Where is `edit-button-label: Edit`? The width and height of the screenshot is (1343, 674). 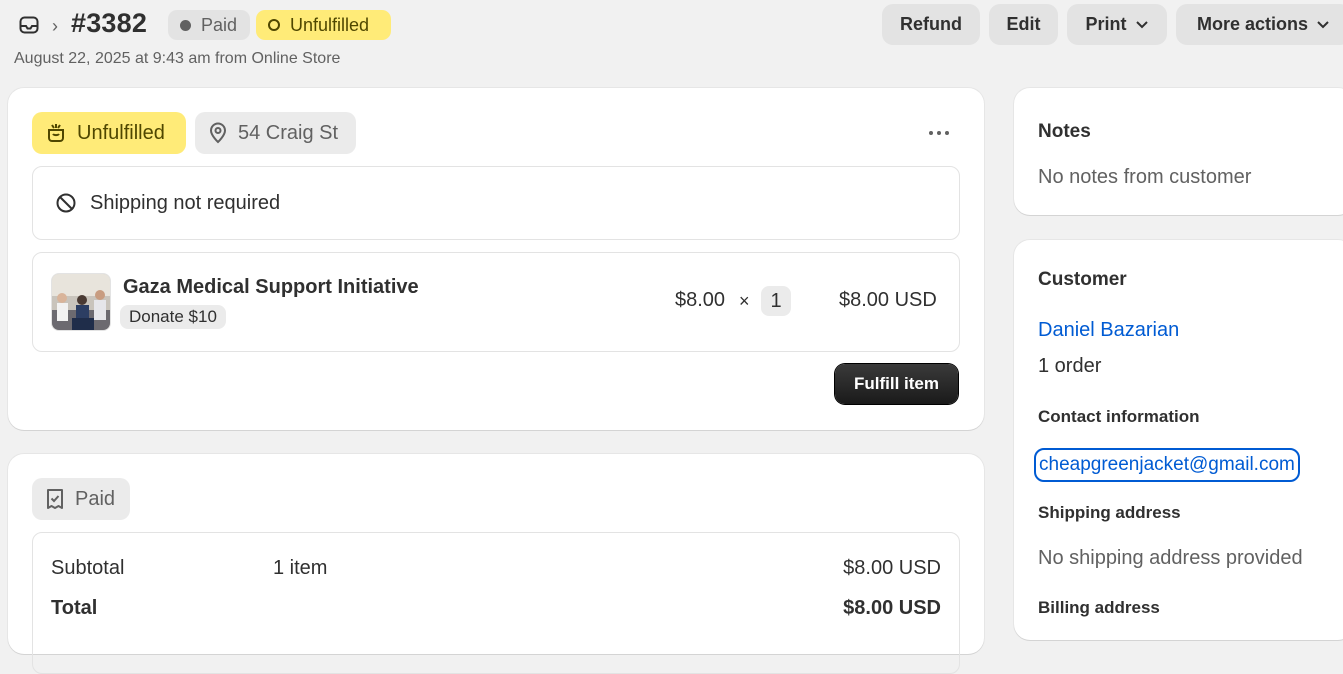
edit-button-label: Edit is located at coordinates (1023, 24).